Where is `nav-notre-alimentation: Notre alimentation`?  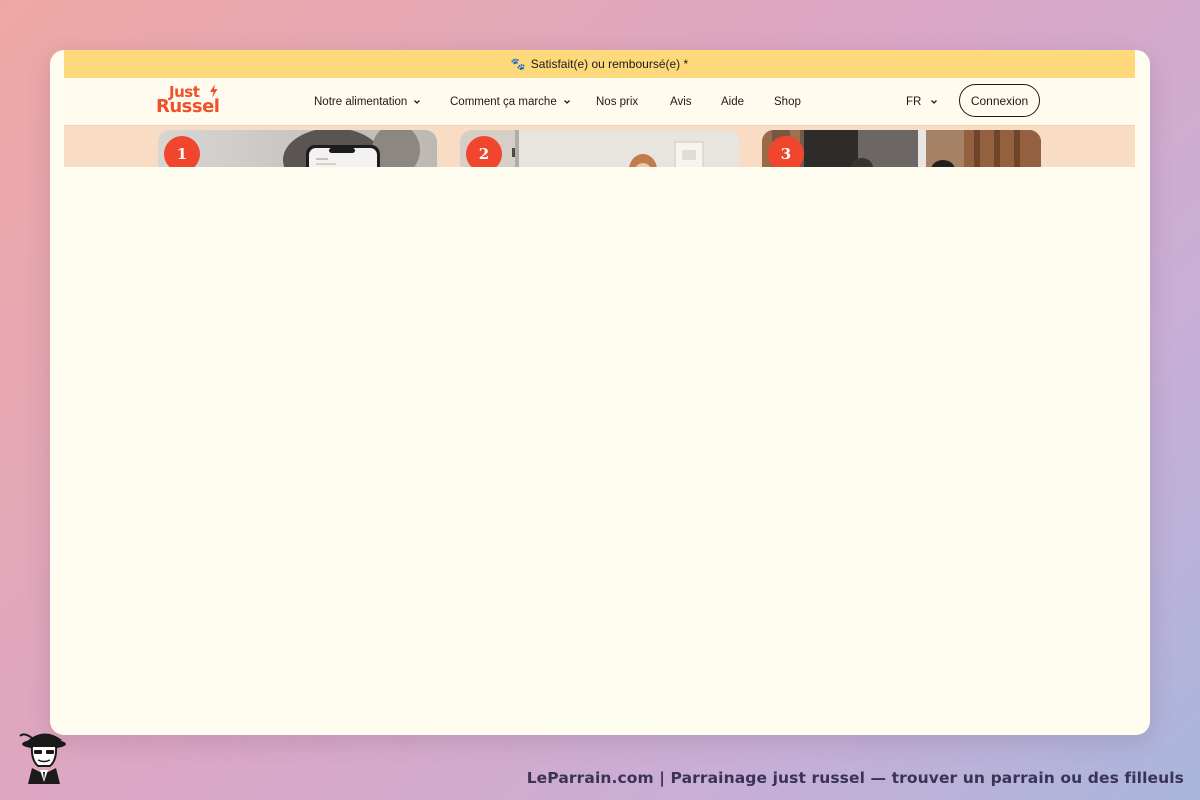 nav-notre-alimentation: Notre alimentation is located at coordinates (367, 101).